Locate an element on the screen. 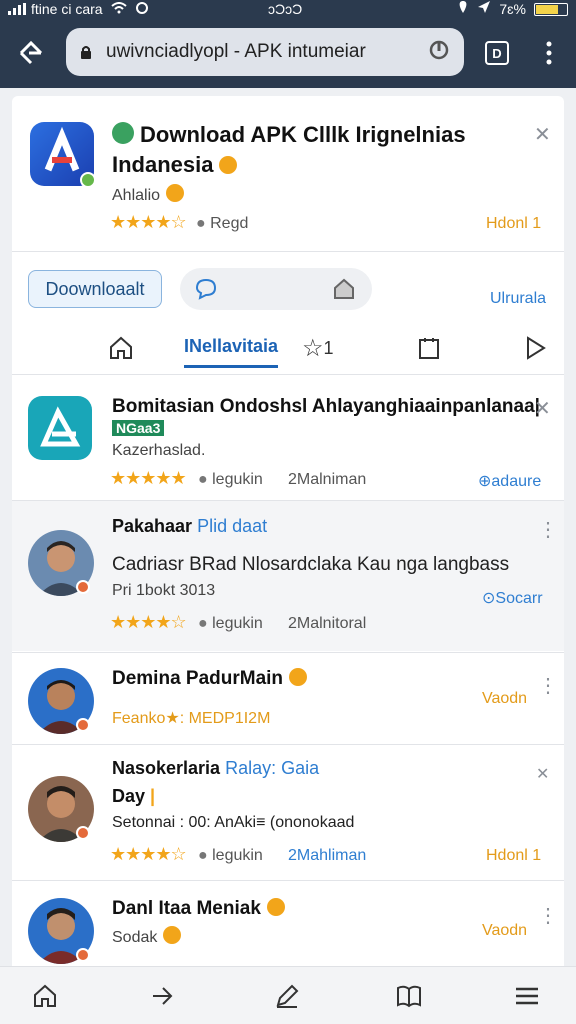 This screenshot has height=1024, width=576. item-title: Danl Itaa Meniak is located at coordinates (198, 909).